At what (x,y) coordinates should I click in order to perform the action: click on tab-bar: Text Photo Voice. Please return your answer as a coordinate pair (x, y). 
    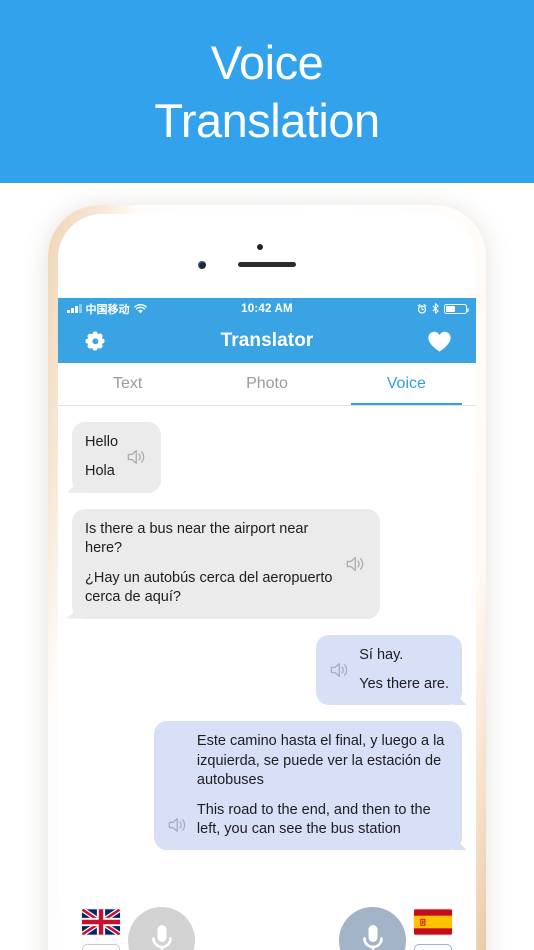
    Looking at the image, I should click on (267, 384).